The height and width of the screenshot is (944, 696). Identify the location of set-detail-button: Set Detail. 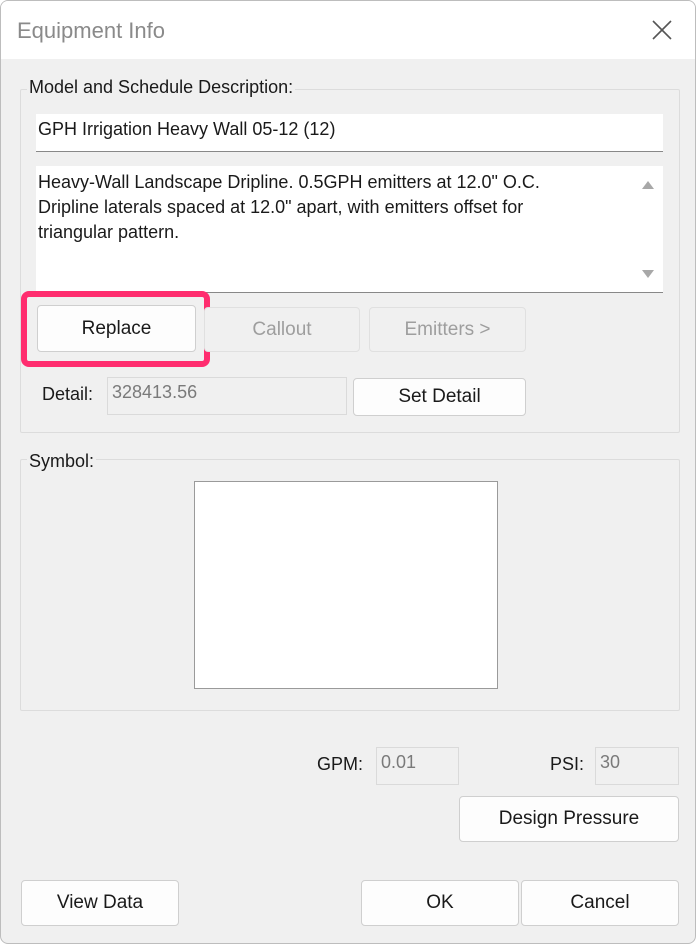
(439, 397).